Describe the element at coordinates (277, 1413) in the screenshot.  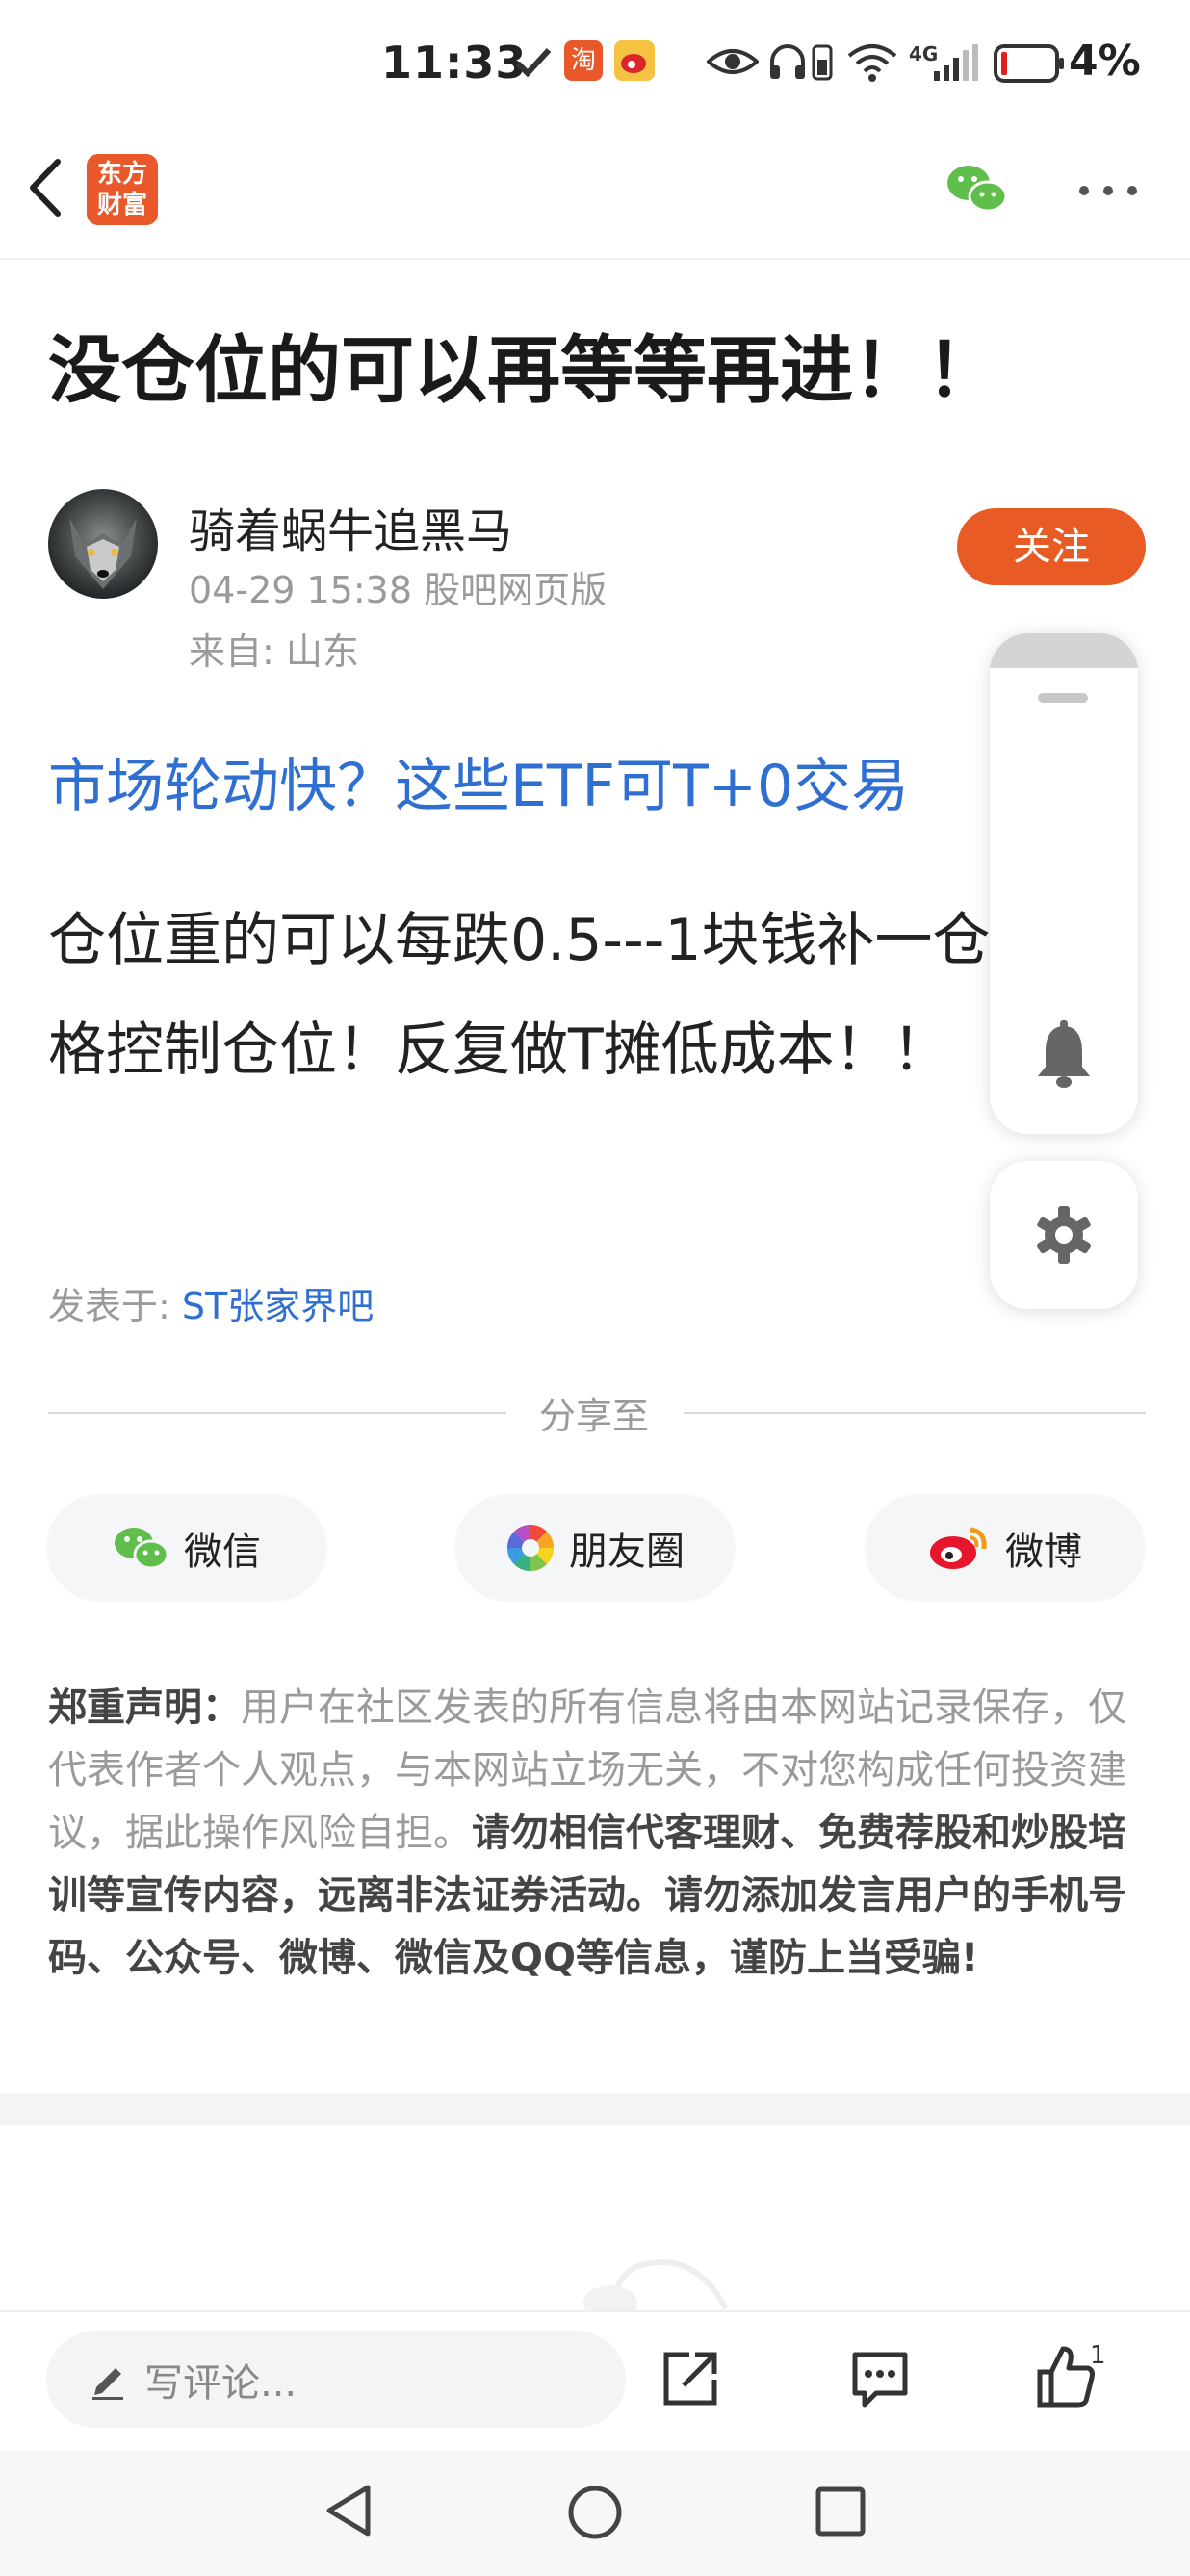
I see `share-divider-left` at that location.